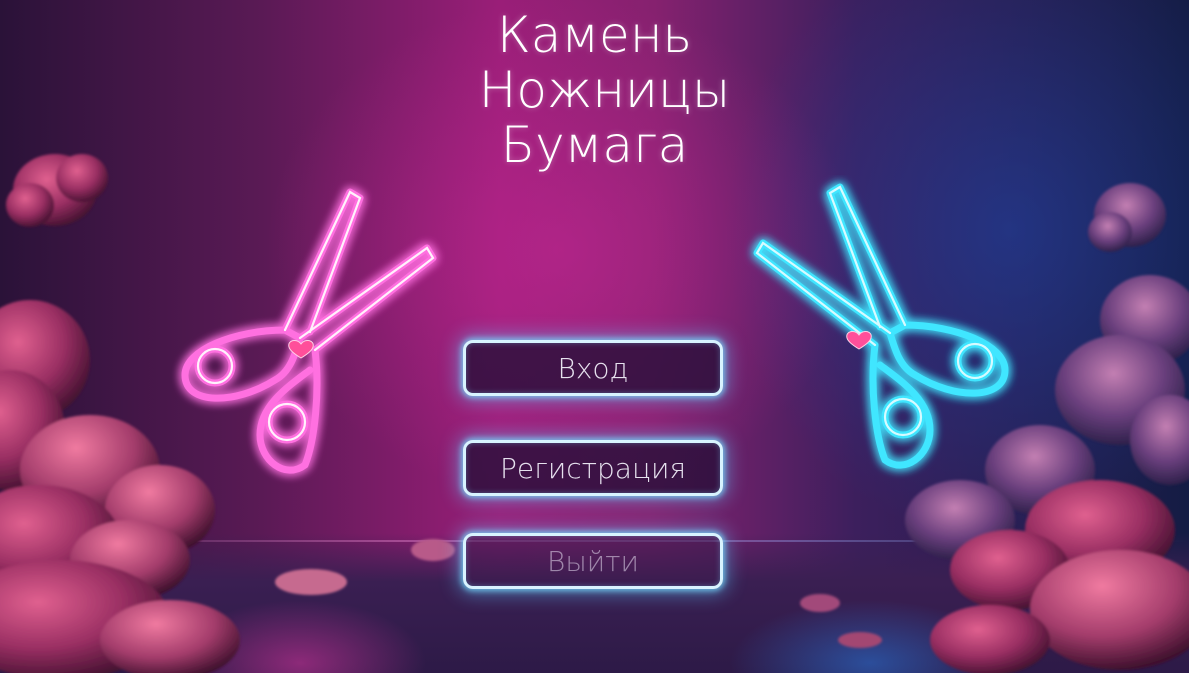 Image resolution: width=1189 pixels, height=673 pixels. I want to click on register-button-label: Регистрация, so click(593, 468).